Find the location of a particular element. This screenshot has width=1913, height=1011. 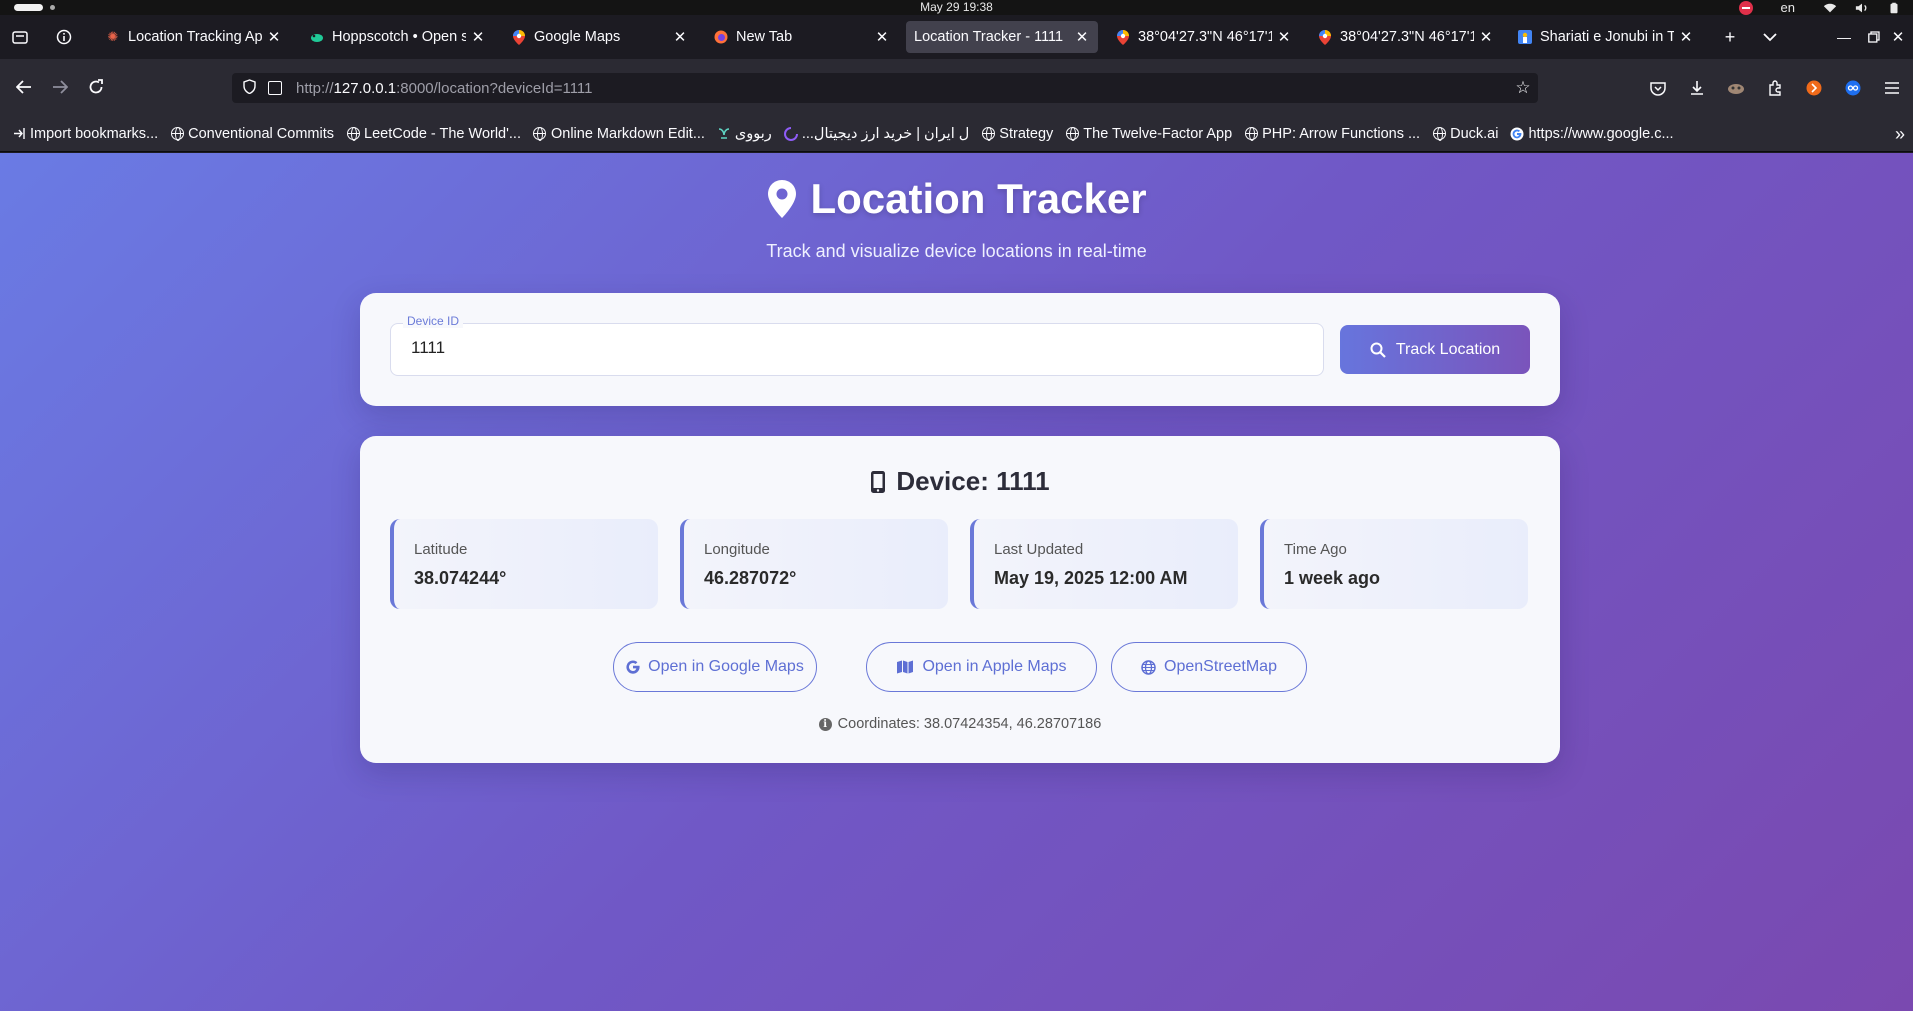

tab-label: Shariati e Jonubi in Ta is located at coordinates (1607, 37).